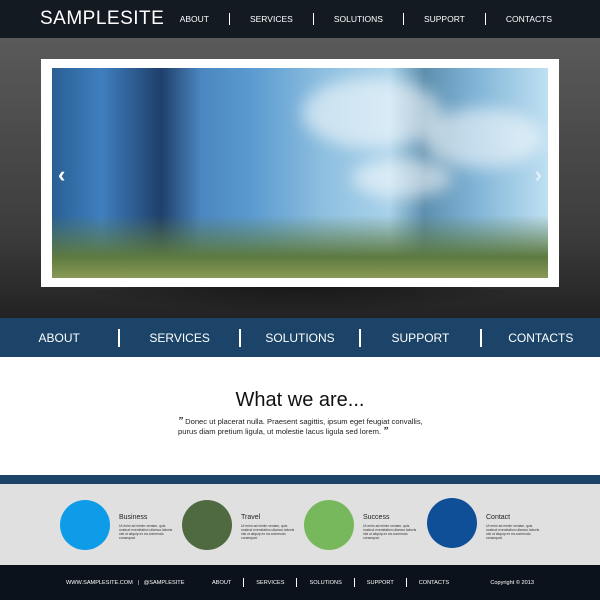  I want to click on footer-nav-about: ABOUT, so click(221, 583).